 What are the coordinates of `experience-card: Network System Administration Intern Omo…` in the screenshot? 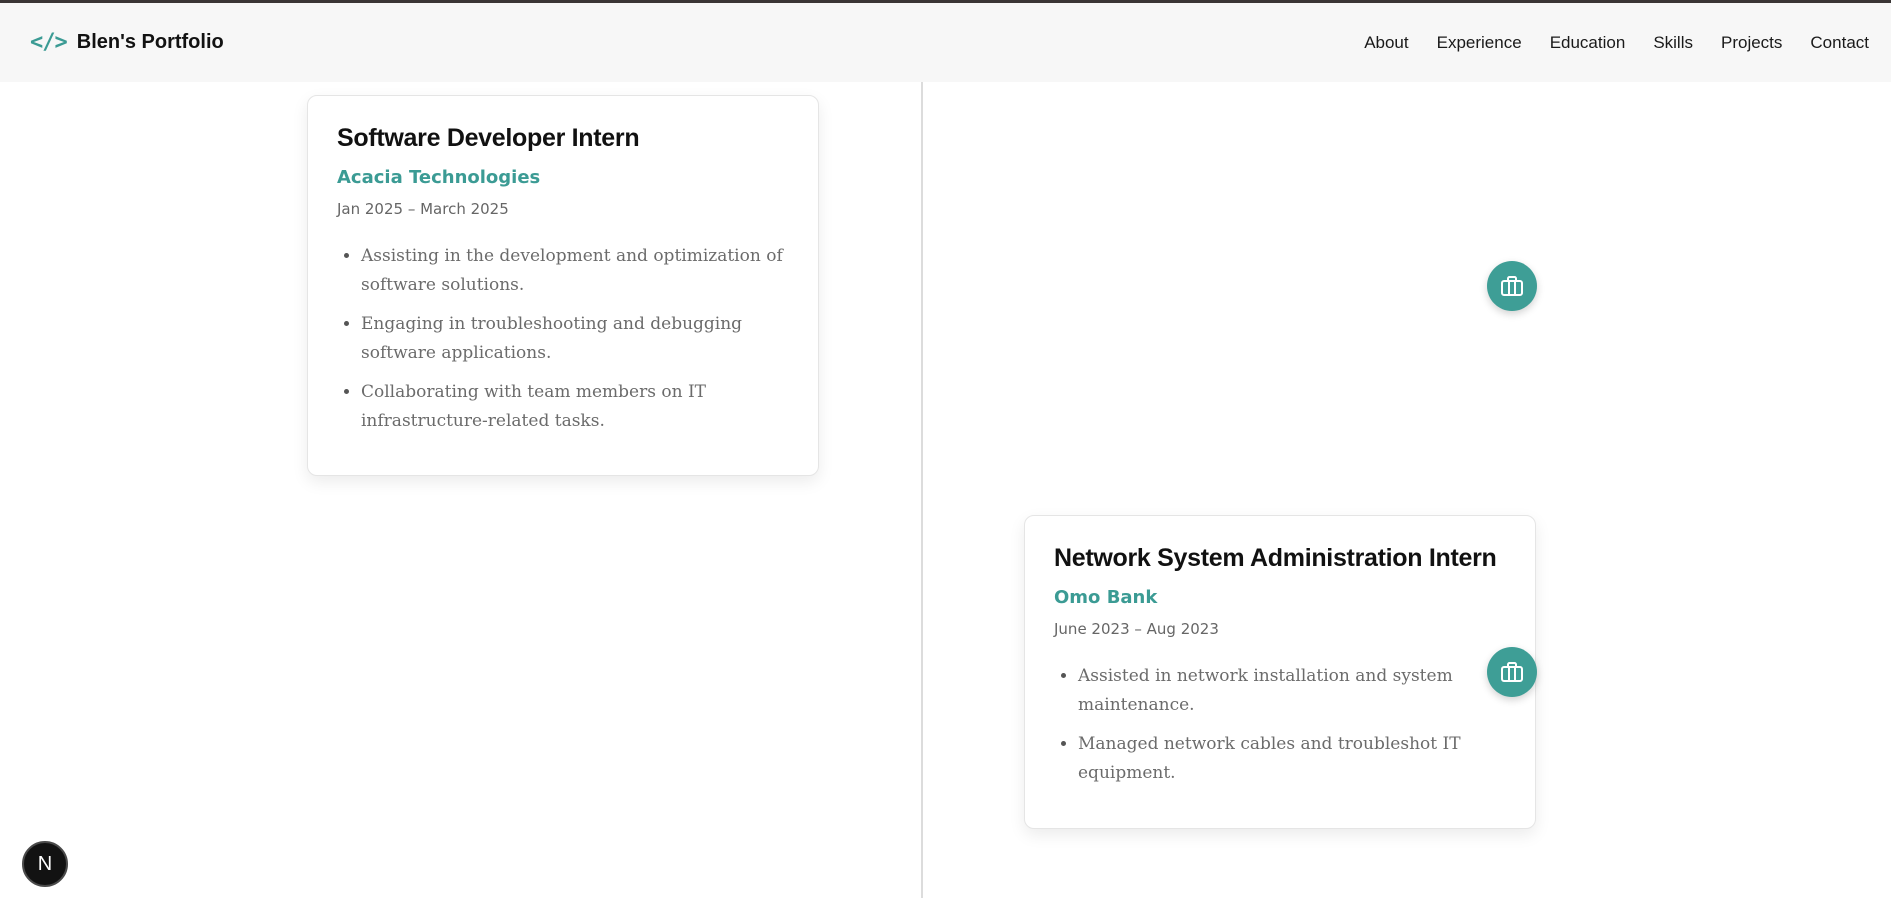 It's located at (1280, 672).